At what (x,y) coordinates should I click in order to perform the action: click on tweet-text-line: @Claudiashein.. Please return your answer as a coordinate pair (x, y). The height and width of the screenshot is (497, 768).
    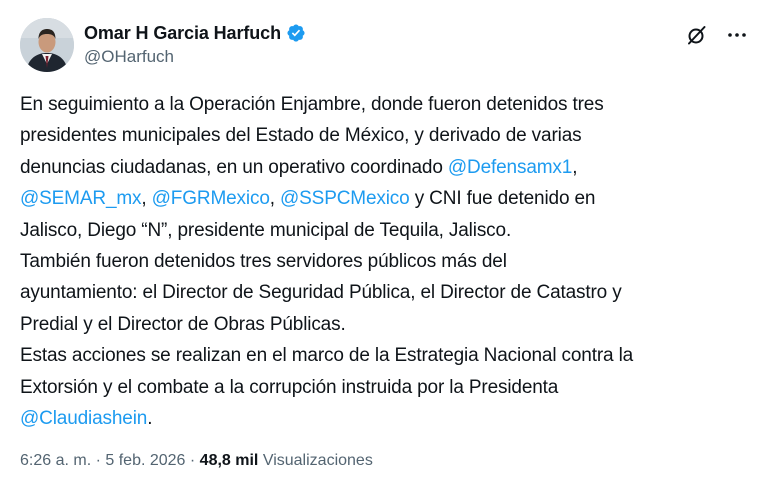
    Looking at the image, I should click on (390, 418).